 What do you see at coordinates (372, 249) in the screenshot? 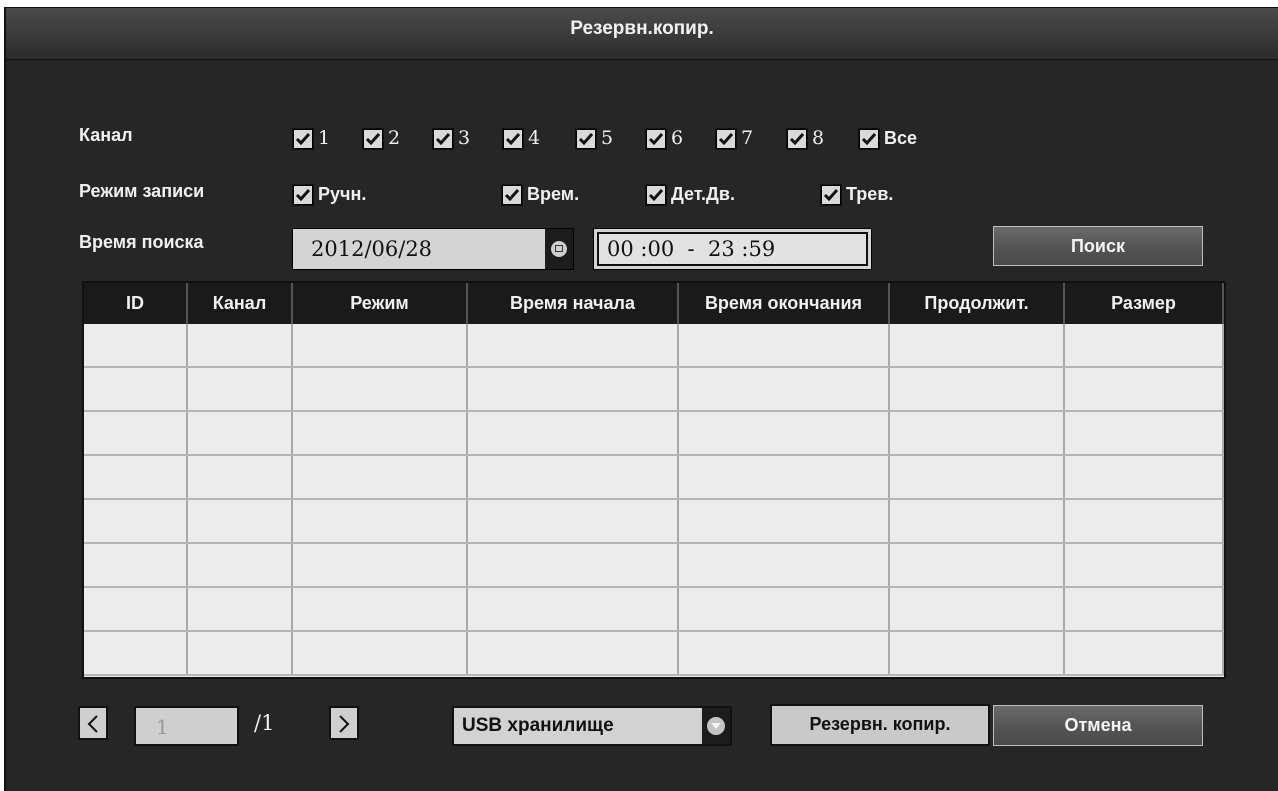
I see `date-value: 2012/06/28` at bounding box center [372, 249].